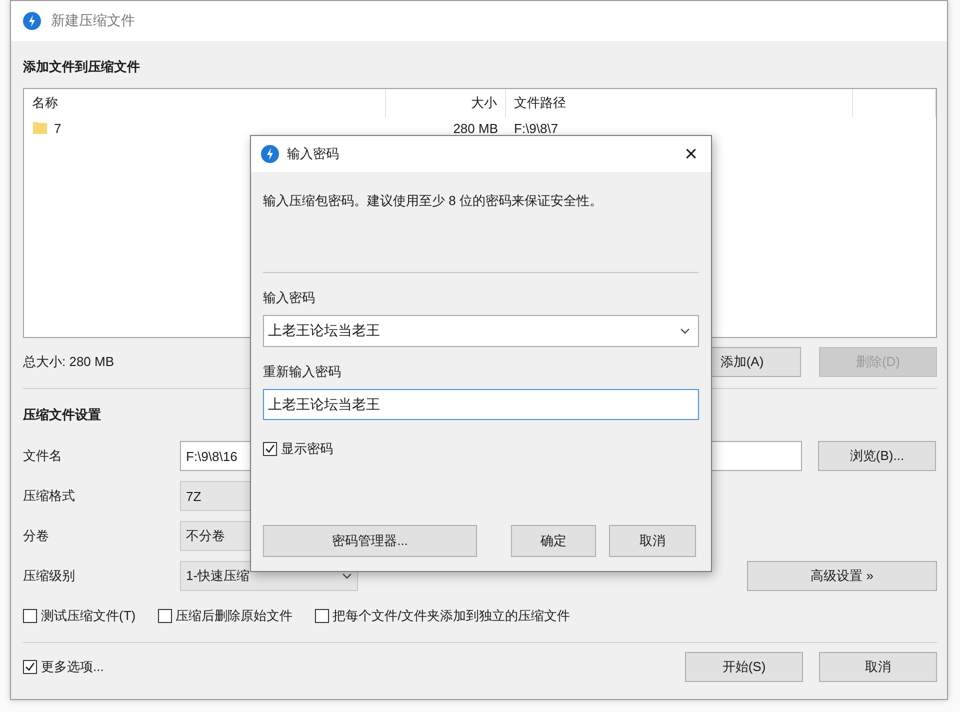  Describe the element at coordinates (481, 404) in the screenshot. I see `confirm-password-field: 上老王论坛当老王` at that location.